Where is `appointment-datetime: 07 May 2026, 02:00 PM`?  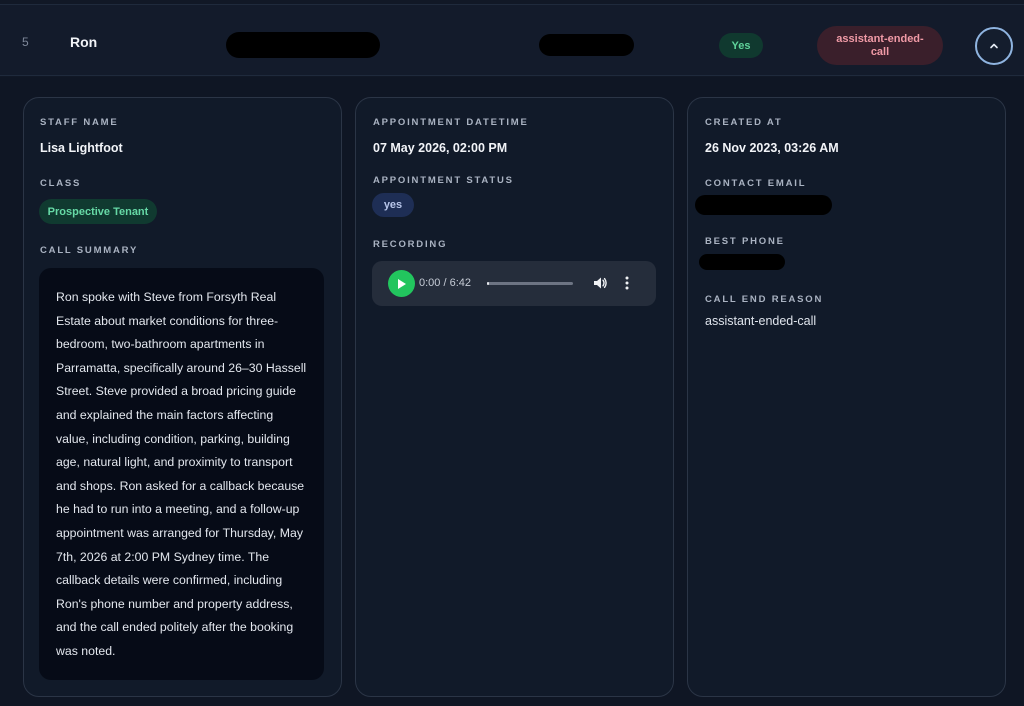
appointment-datetime: 07 May 2026, 02:00 PM is located at coordinates (440, 148).